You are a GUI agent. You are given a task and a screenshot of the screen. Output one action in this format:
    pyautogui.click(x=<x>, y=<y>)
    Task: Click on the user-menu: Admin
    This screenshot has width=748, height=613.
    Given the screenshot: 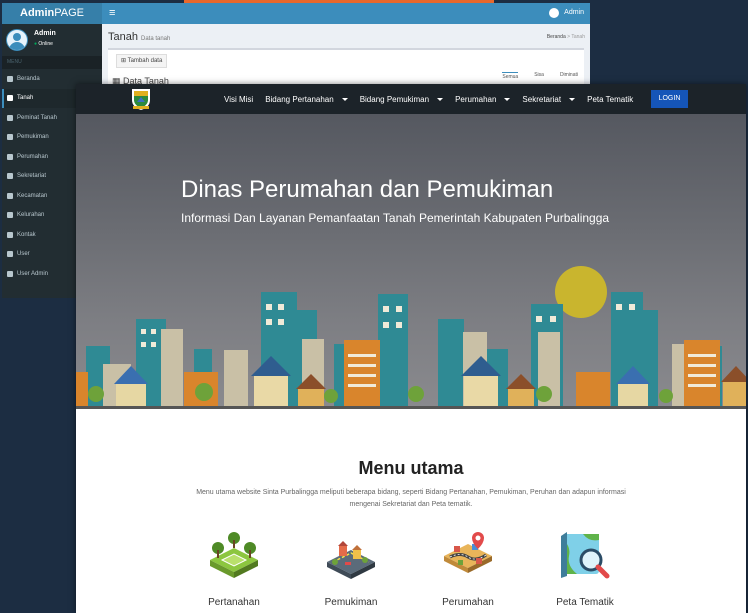 What is the action you would take?
    pyautogui.click(x=566, y=13)
    